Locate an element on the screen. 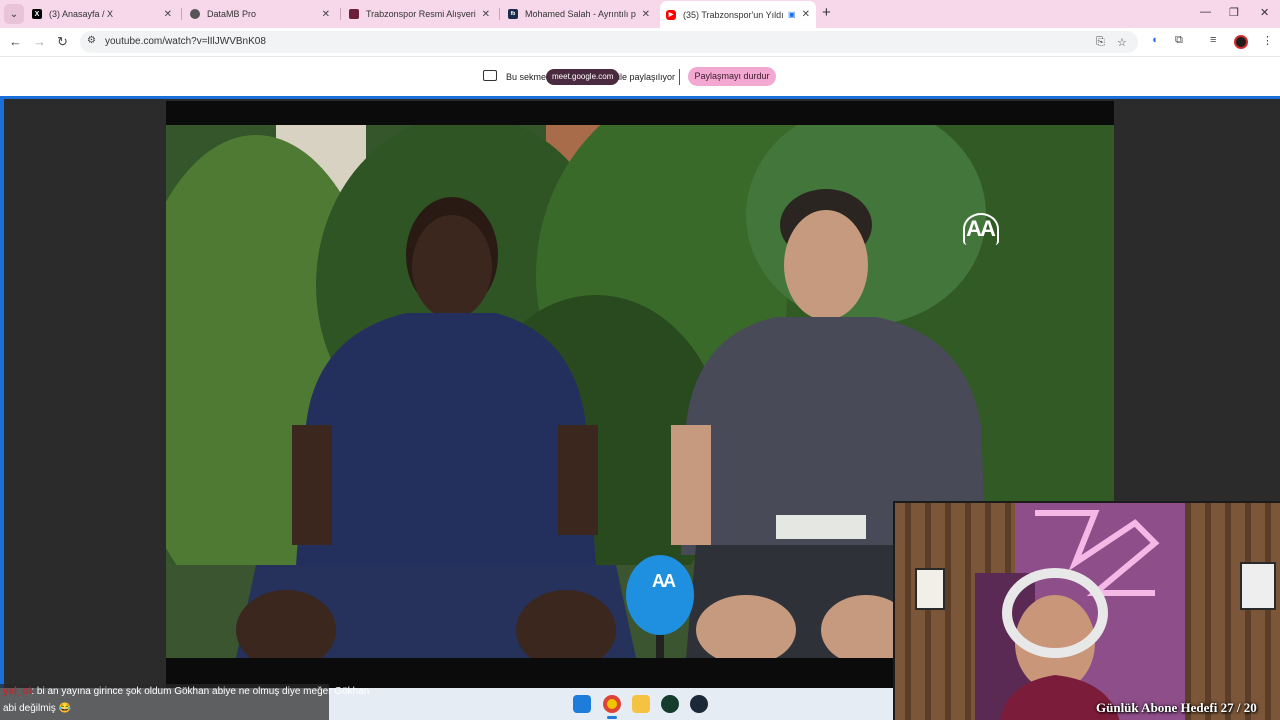  tab-youtube-active: ▶ (35) Trabzonspor'un Yıldız K ▣ ✕ is located at coordinates (738, 14).